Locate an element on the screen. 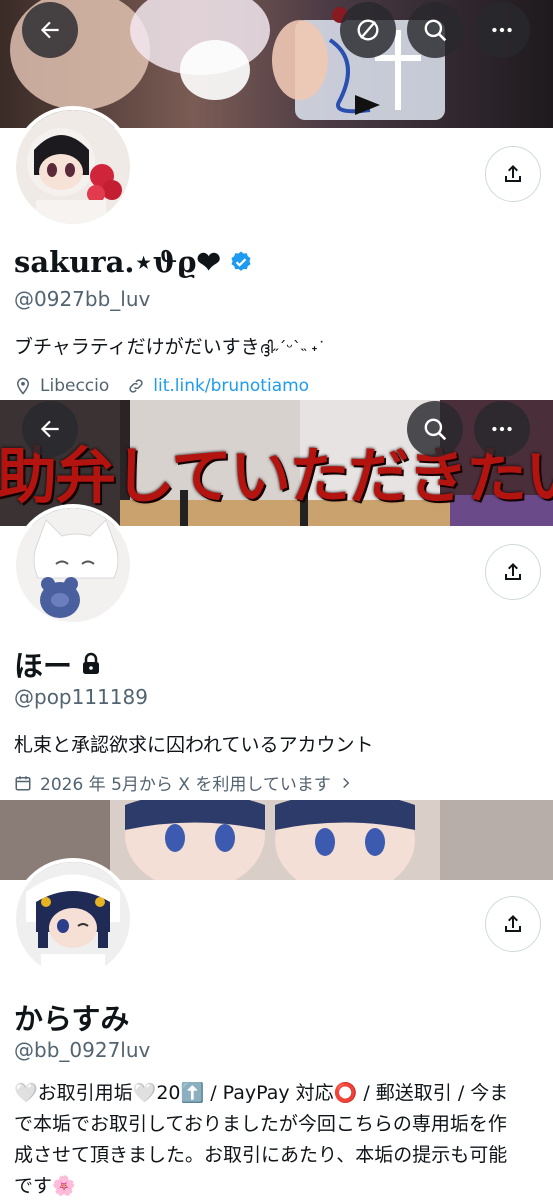 Image resolution: width=553 pixels, height=1200 pixels. display-name-text: からすみ is located at coordinates (72, 1019).